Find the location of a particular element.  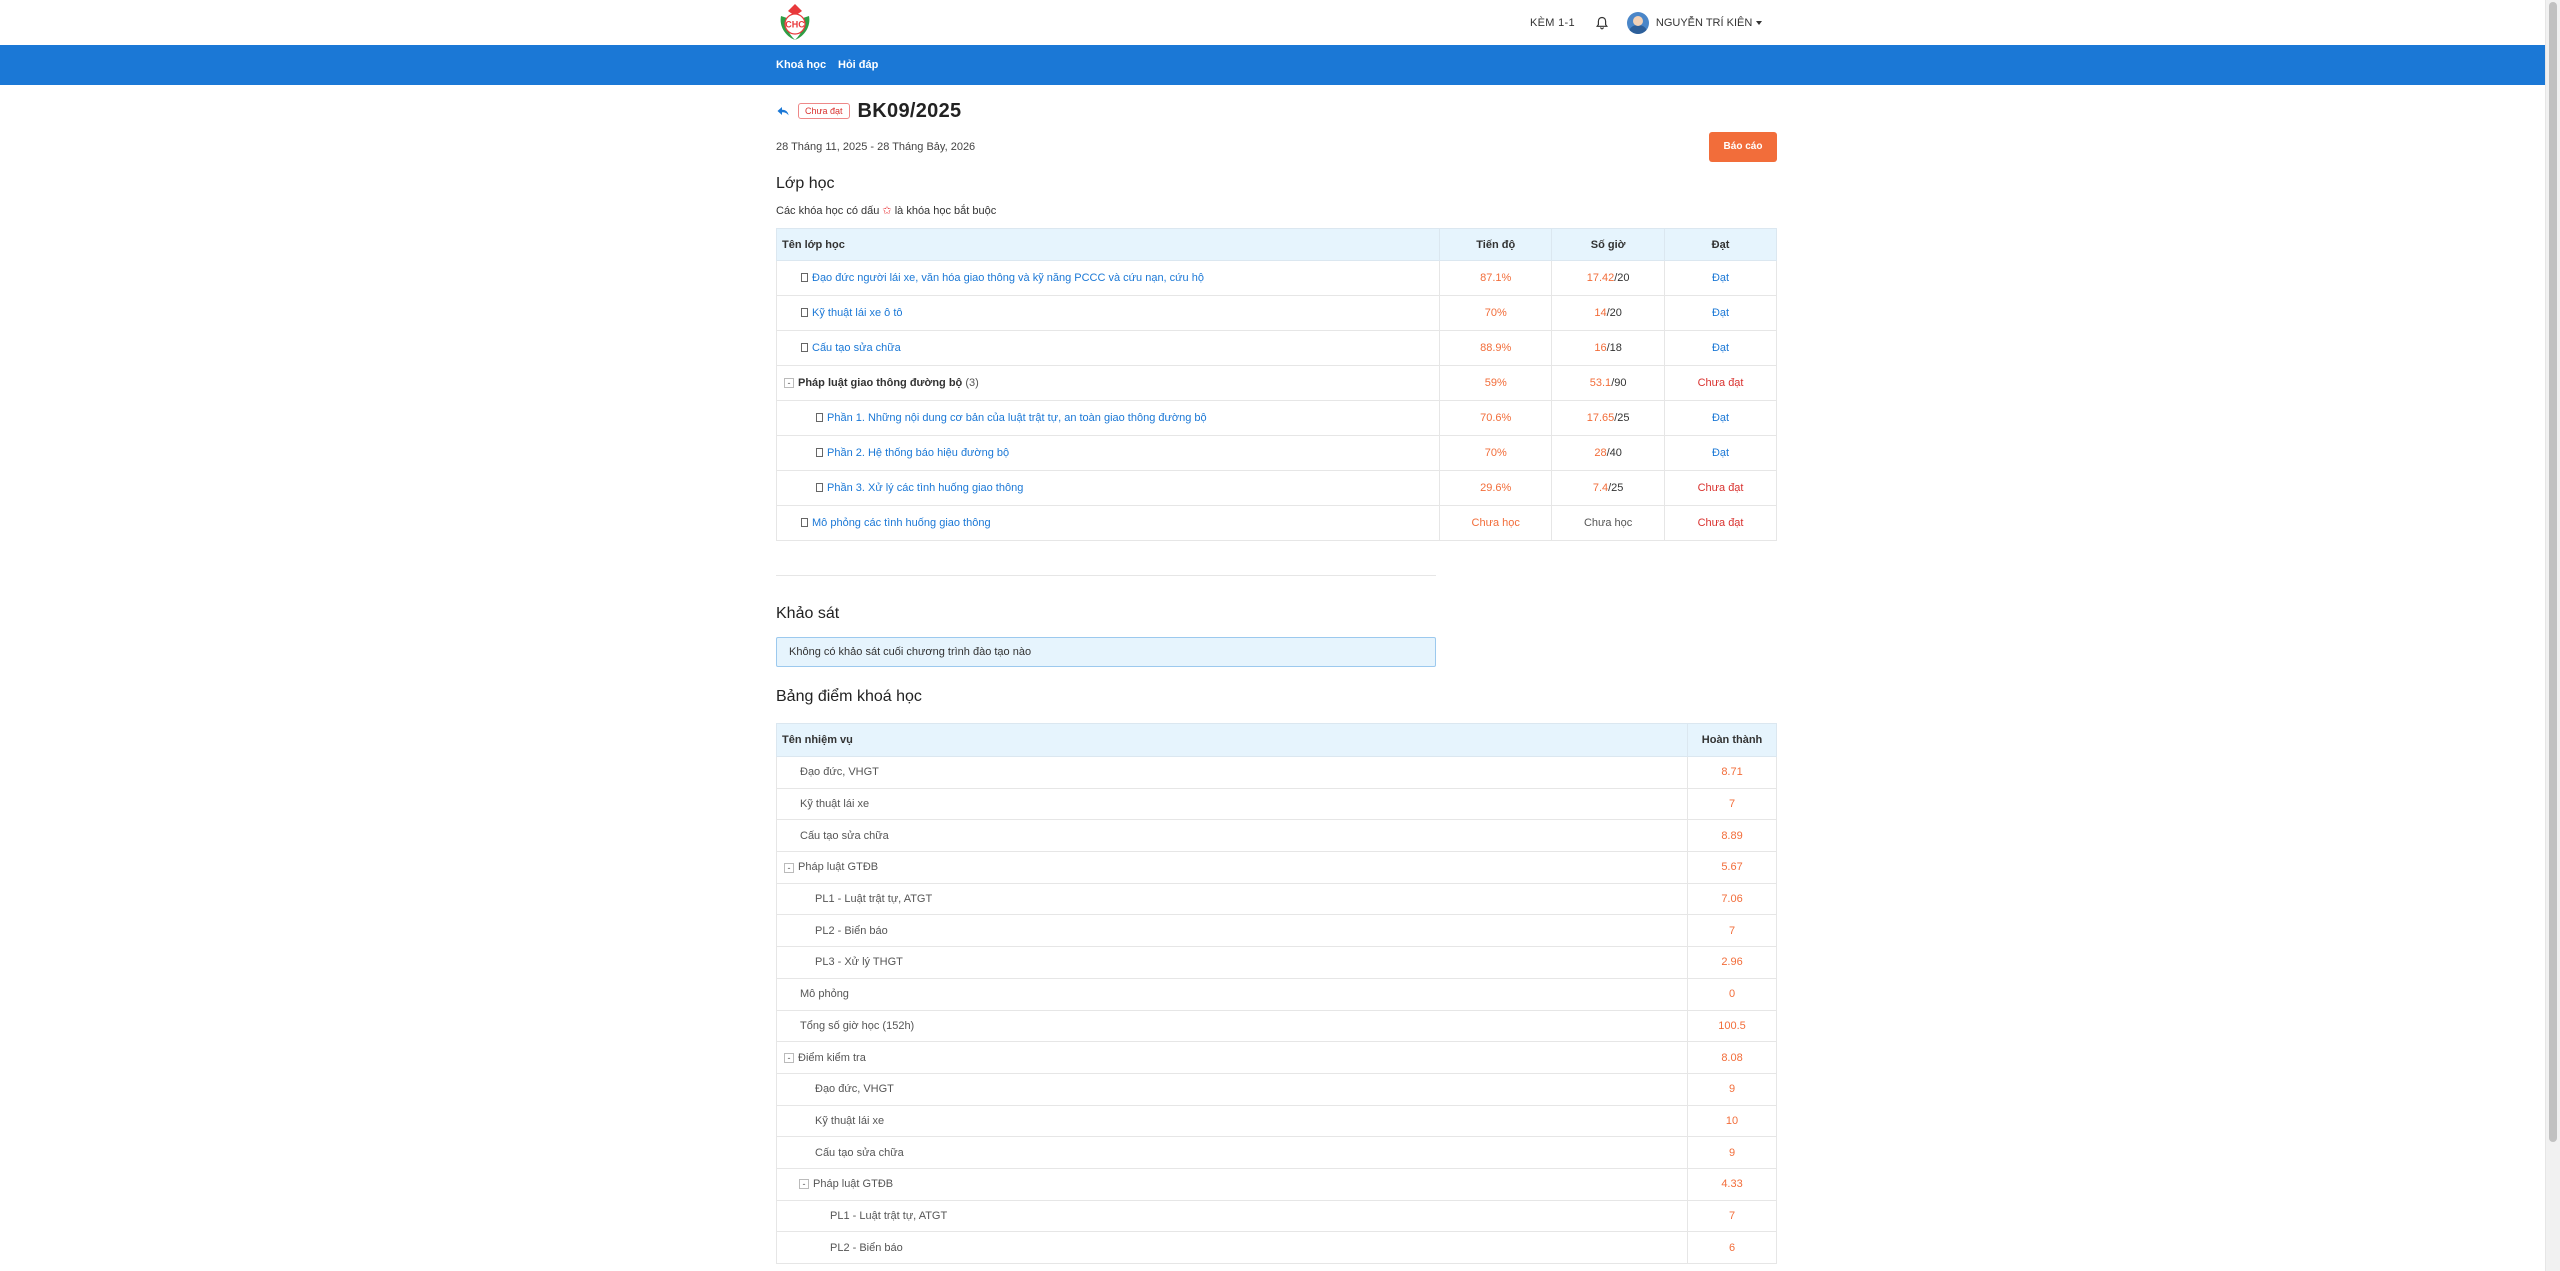

col-class-name: Tên lớp học is located at coordinates (1108, 244).